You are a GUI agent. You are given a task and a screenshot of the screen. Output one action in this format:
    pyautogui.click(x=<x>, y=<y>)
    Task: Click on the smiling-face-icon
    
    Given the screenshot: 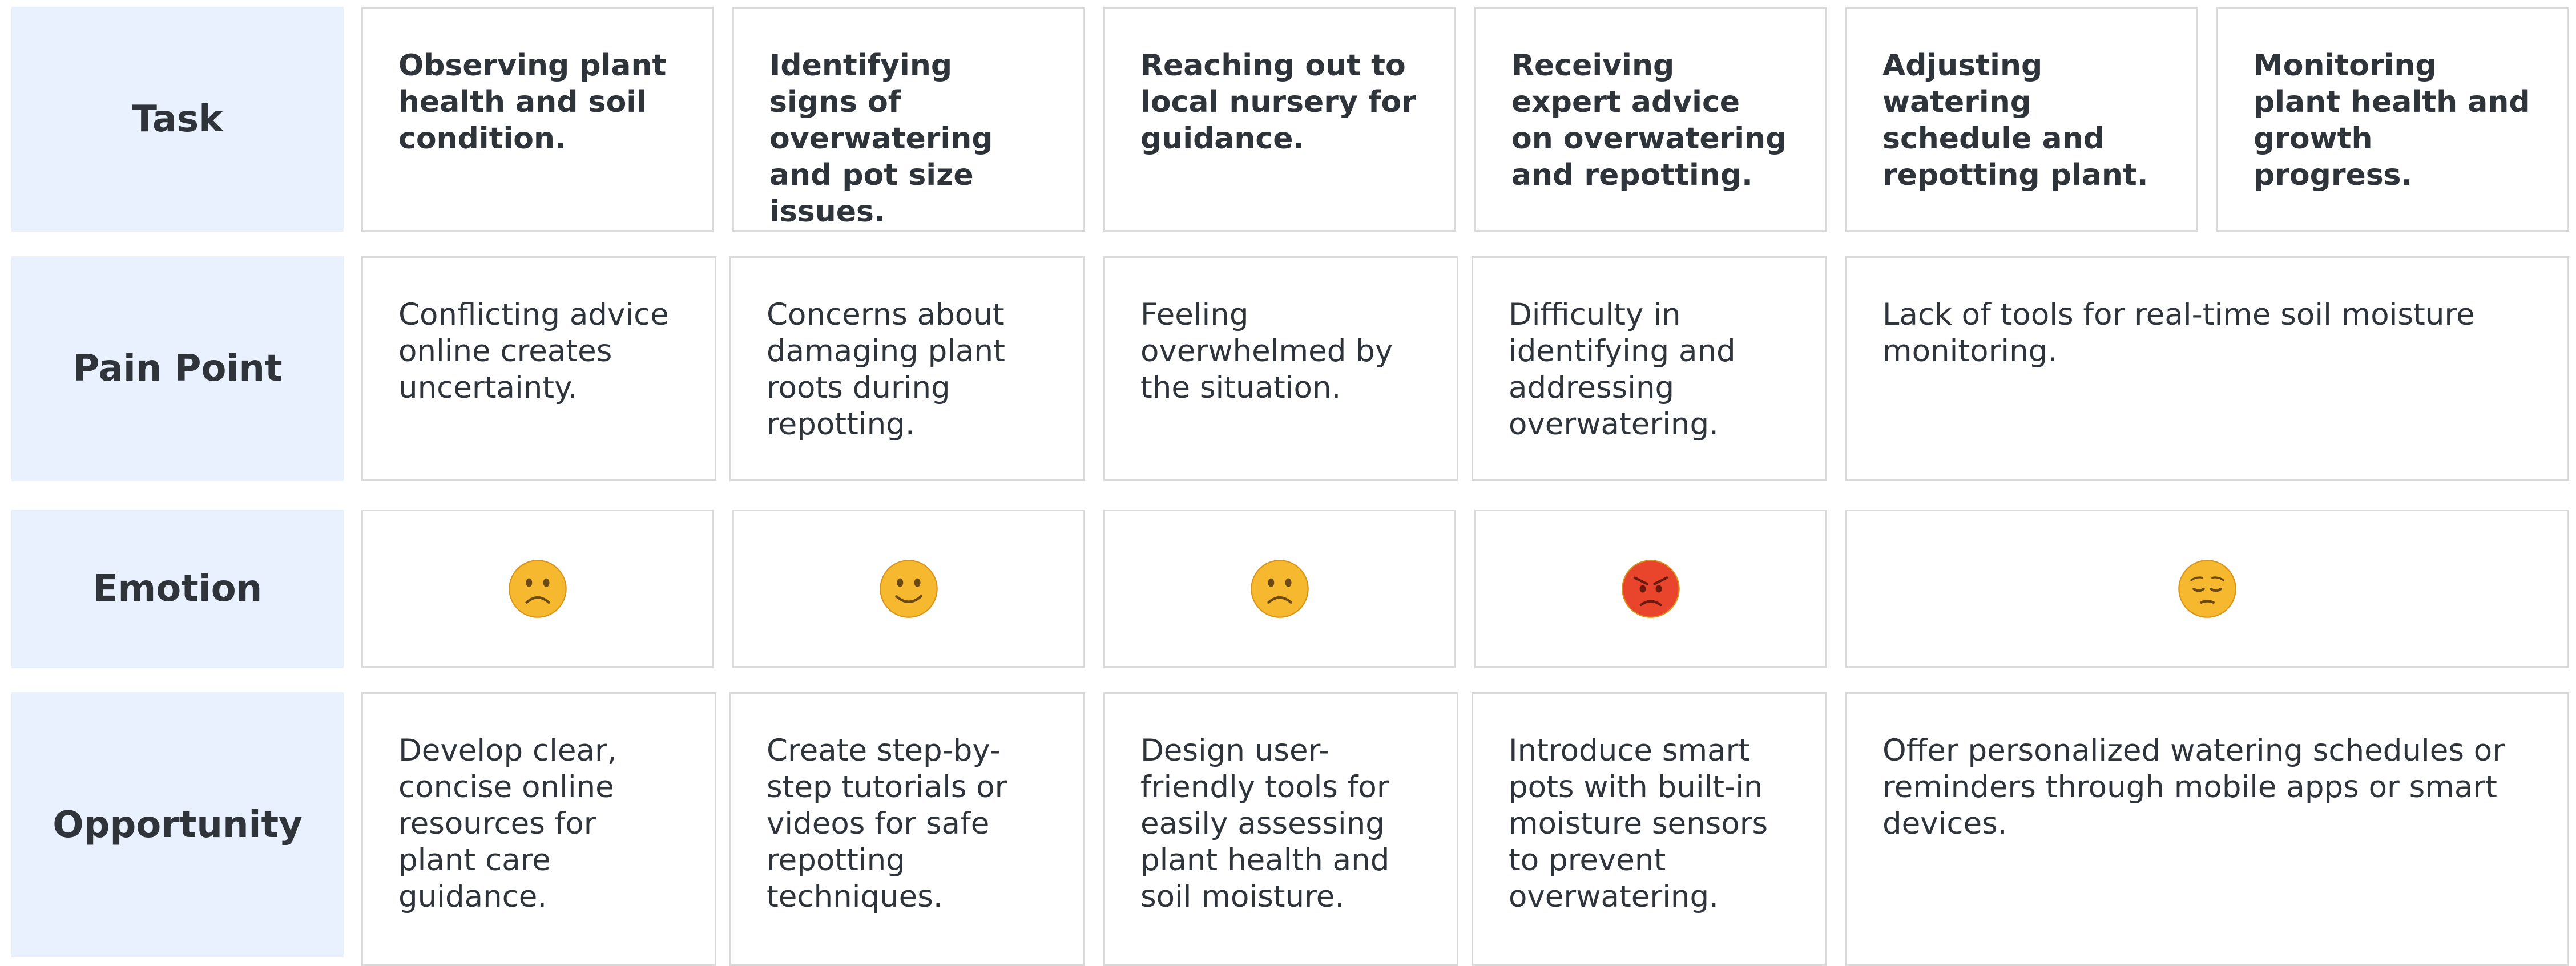 What is the action you would take?
    pyautogui.click(x=909, y=589)
    